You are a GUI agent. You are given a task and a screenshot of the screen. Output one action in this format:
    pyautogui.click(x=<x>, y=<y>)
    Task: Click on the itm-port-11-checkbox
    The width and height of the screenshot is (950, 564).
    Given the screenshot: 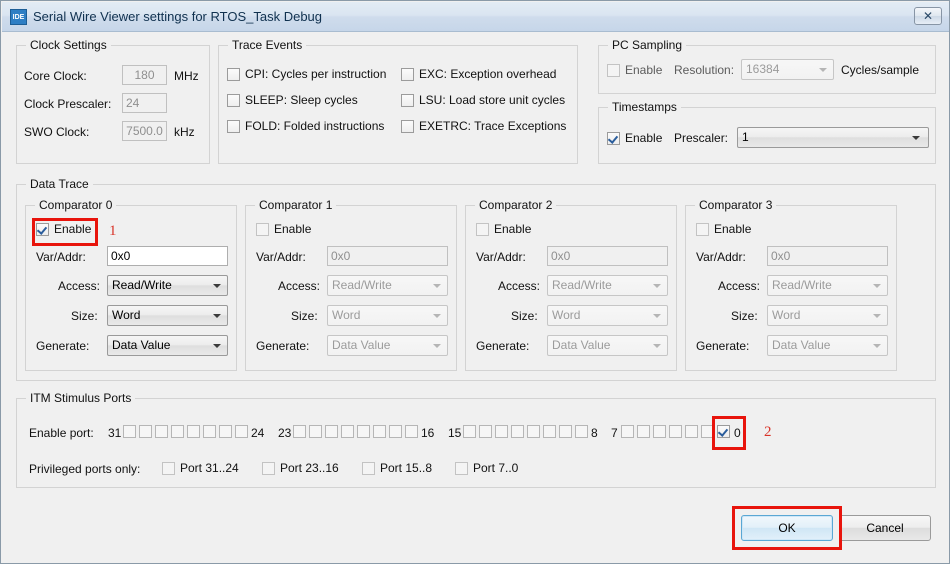 What is the action you would take?
    pyautogui.click(x=533, y=431)
    